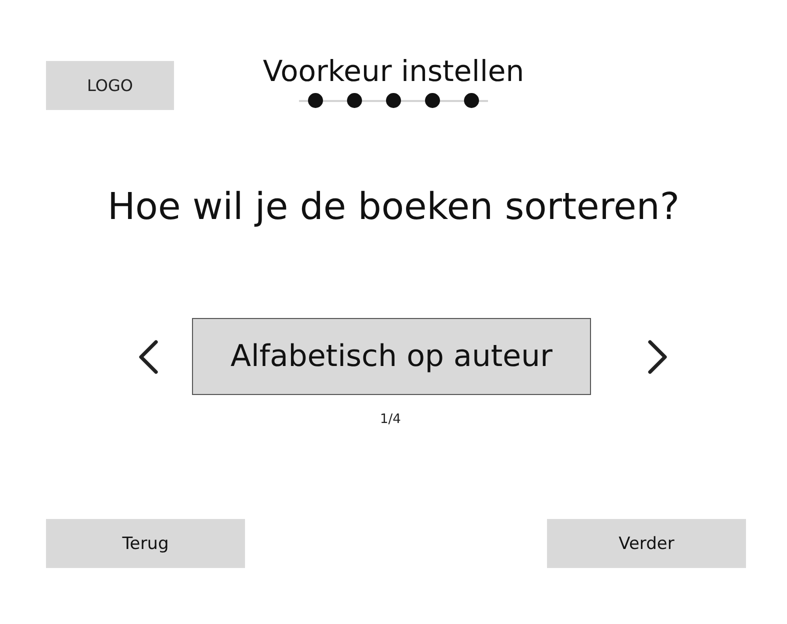  What do you see at coordinates (110, 85) in the screenshot?
I see `logo: LOGO` at bounding box center [110, 85].